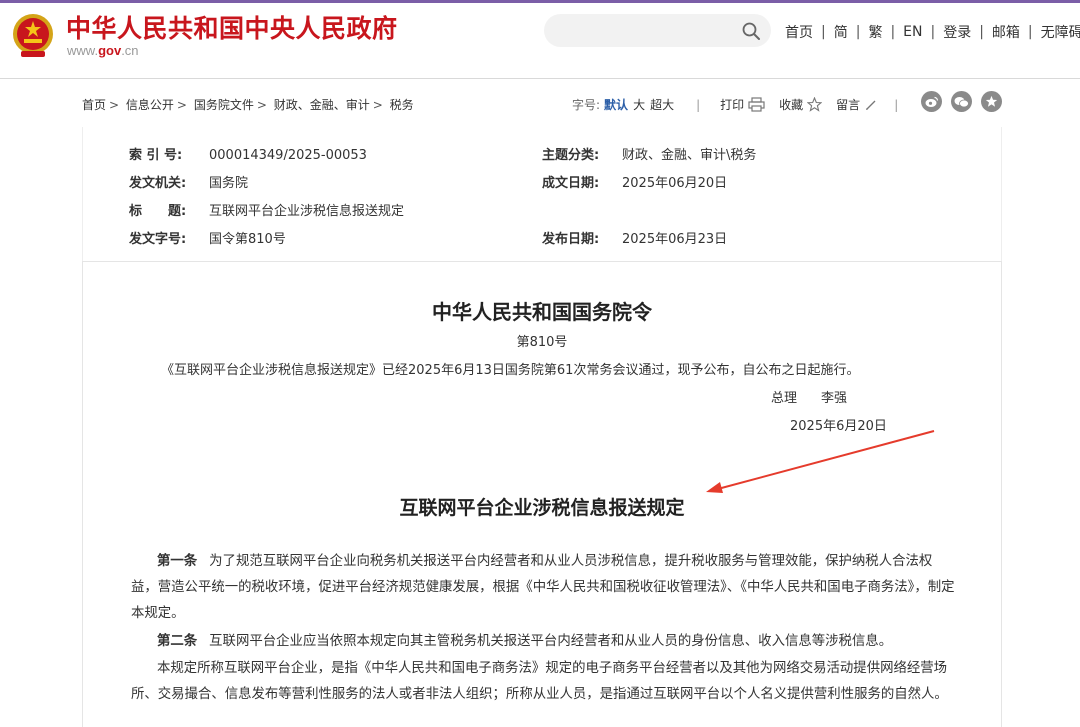 This screenshot has width=1080, height=727. I want to click on nav-english: EN, so click(912, 32).